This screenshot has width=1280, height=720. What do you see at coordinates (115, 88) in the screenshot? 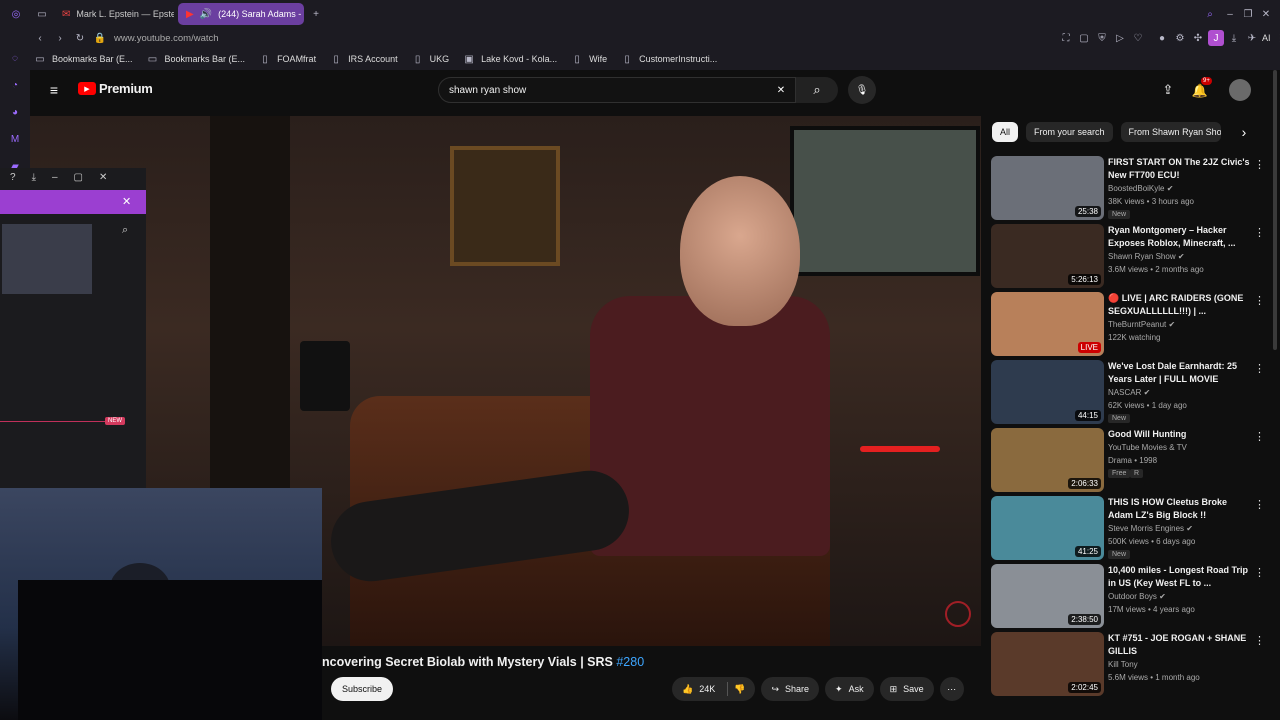
I see `youtube-logo: ▶ Premium` at bounding box center [115, 88].